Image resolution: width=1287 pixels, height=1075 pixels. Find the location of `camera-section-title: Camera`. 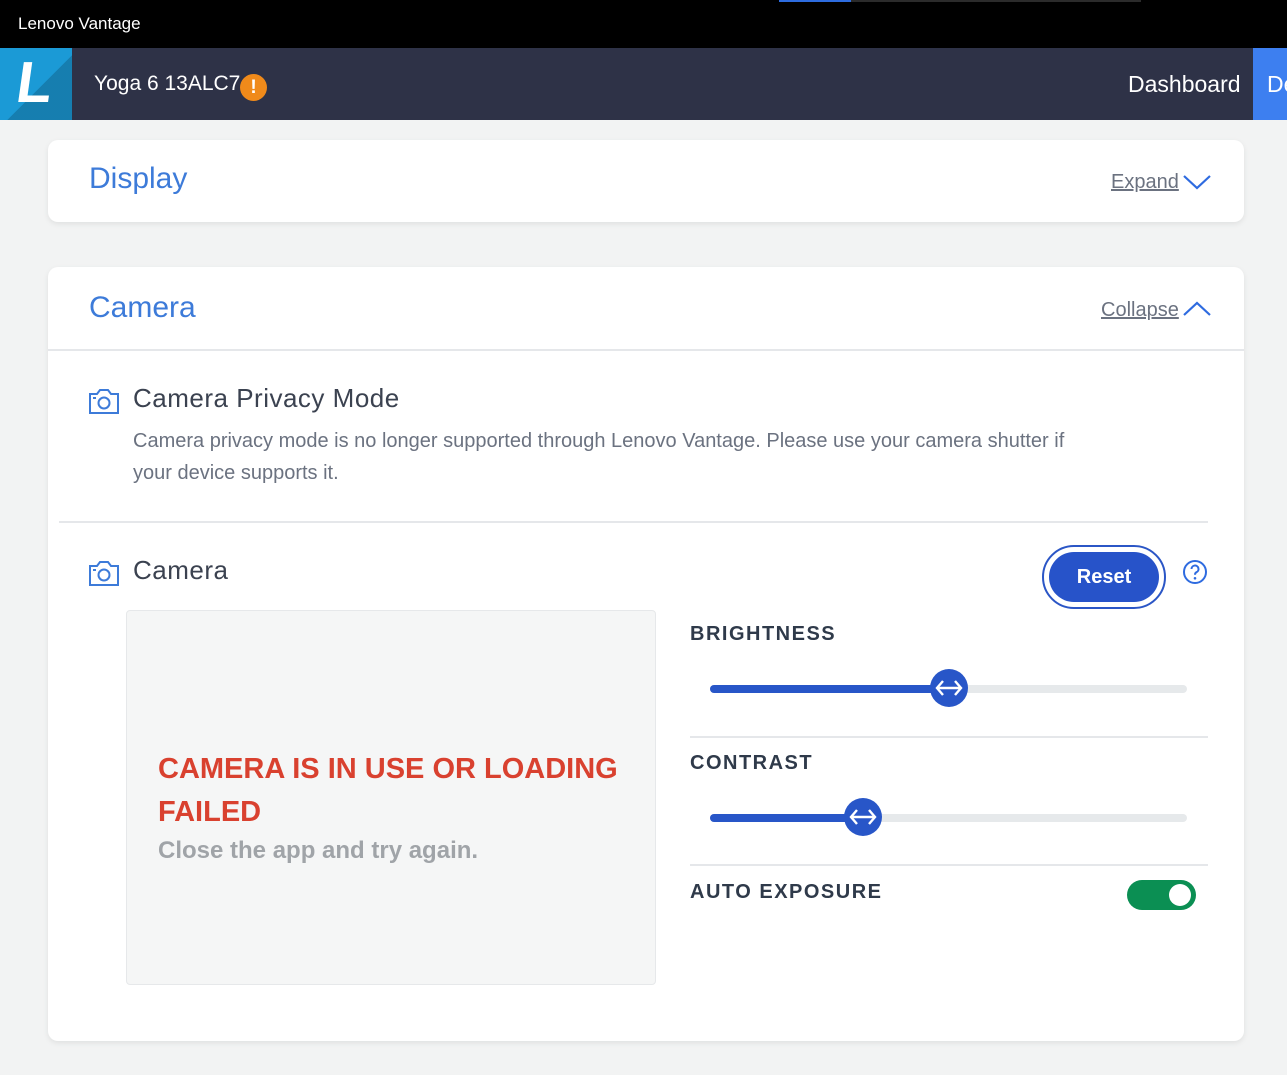

camera-section-title: Camera is located at coordinates (142, 307).